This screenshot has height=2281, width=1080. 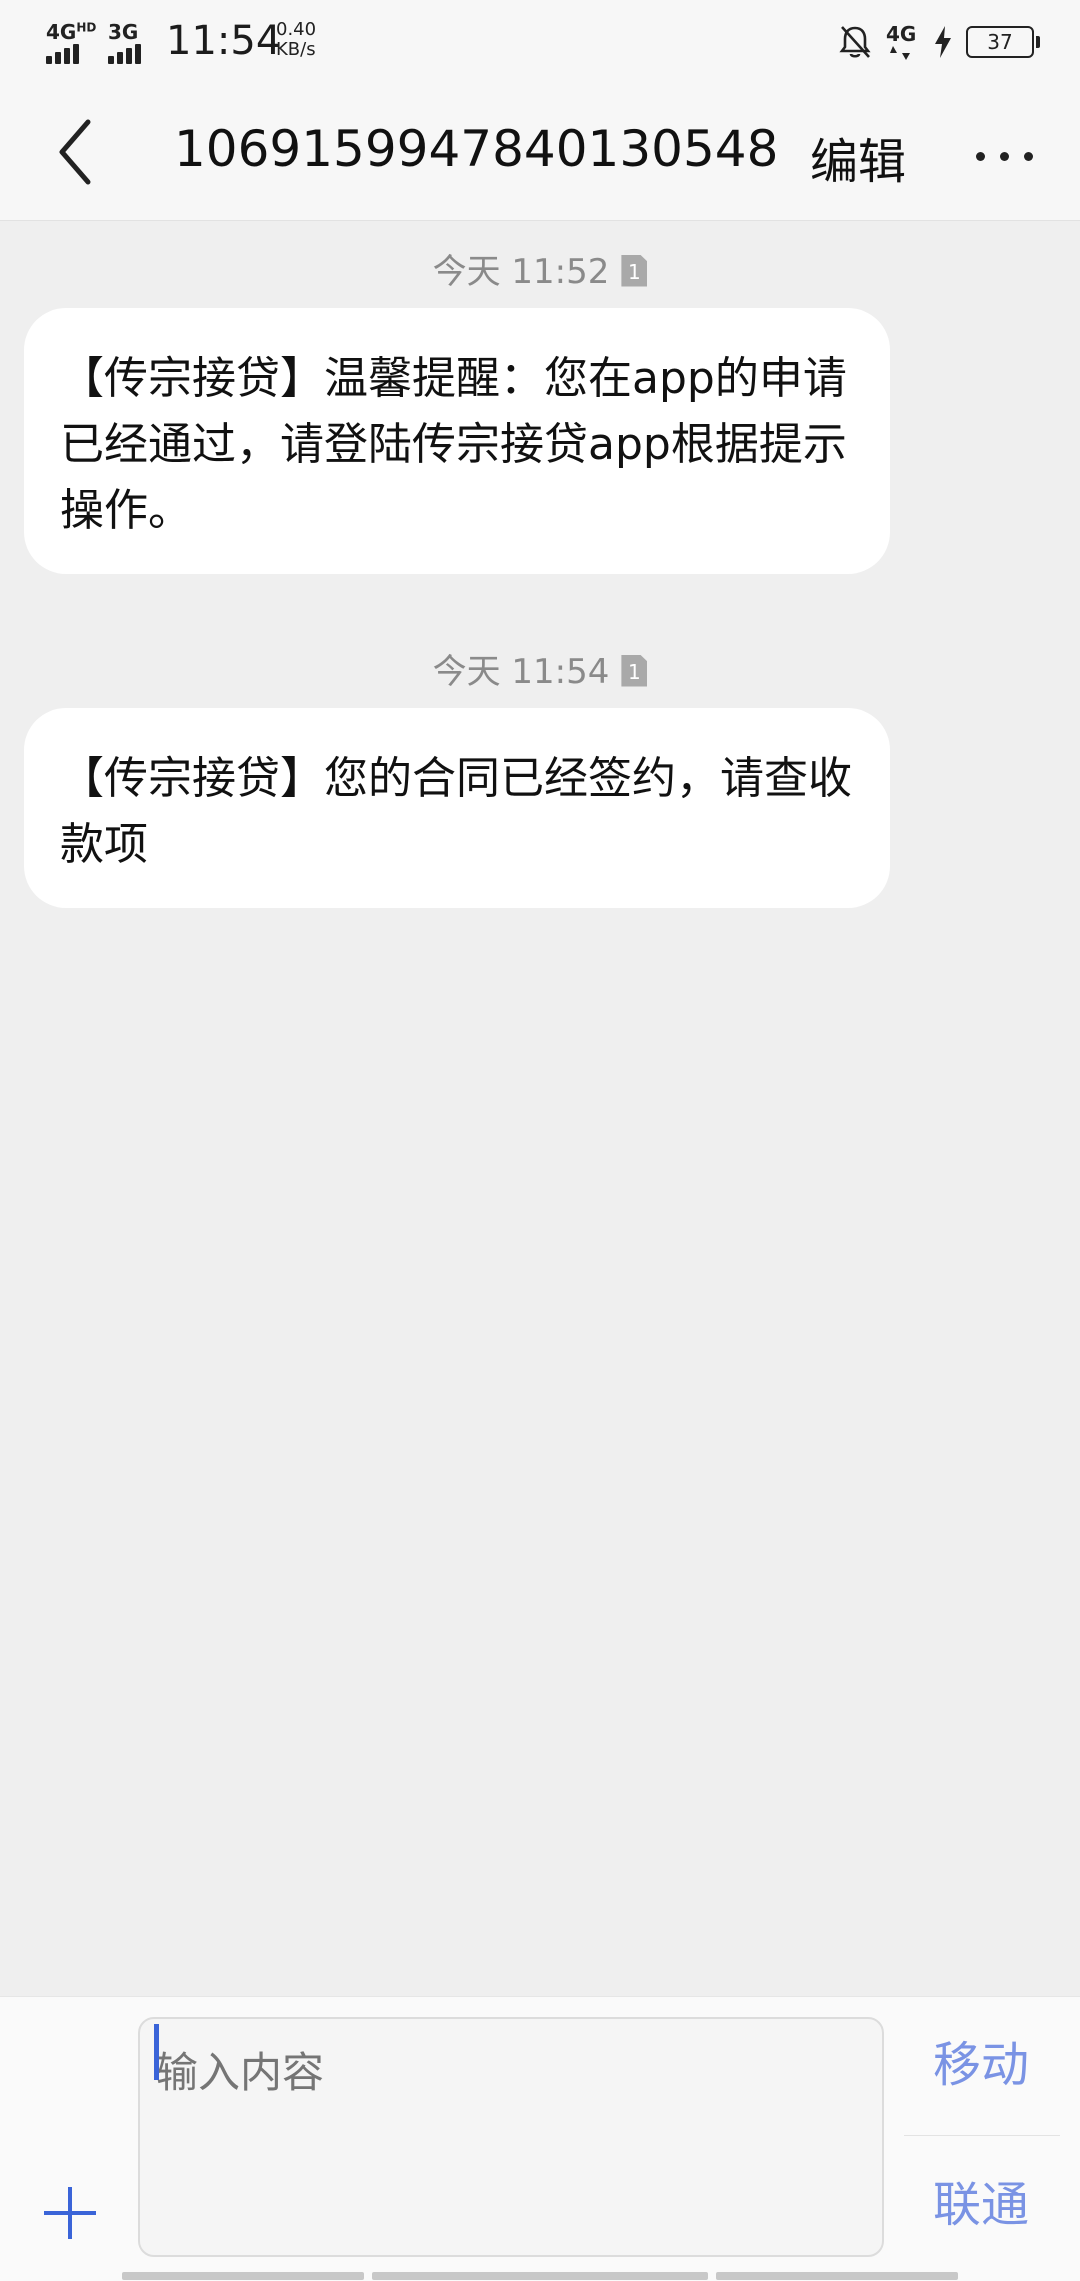 I want to click on message-input, so click(x=511, y=2137).